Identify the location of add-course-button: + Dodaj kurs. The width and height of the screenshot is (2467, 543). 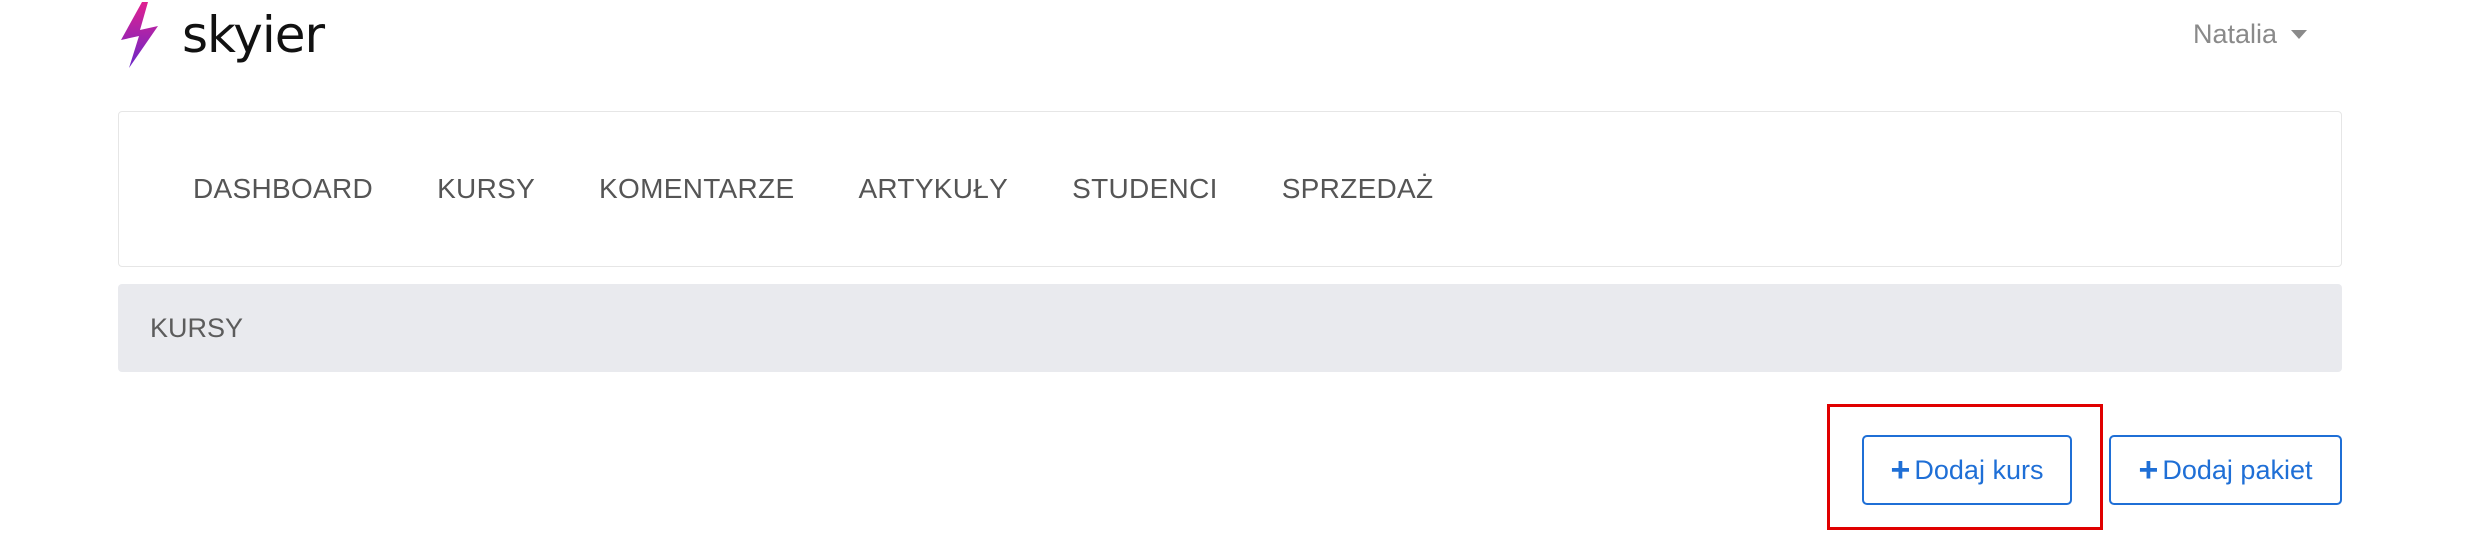
(1967, 470).